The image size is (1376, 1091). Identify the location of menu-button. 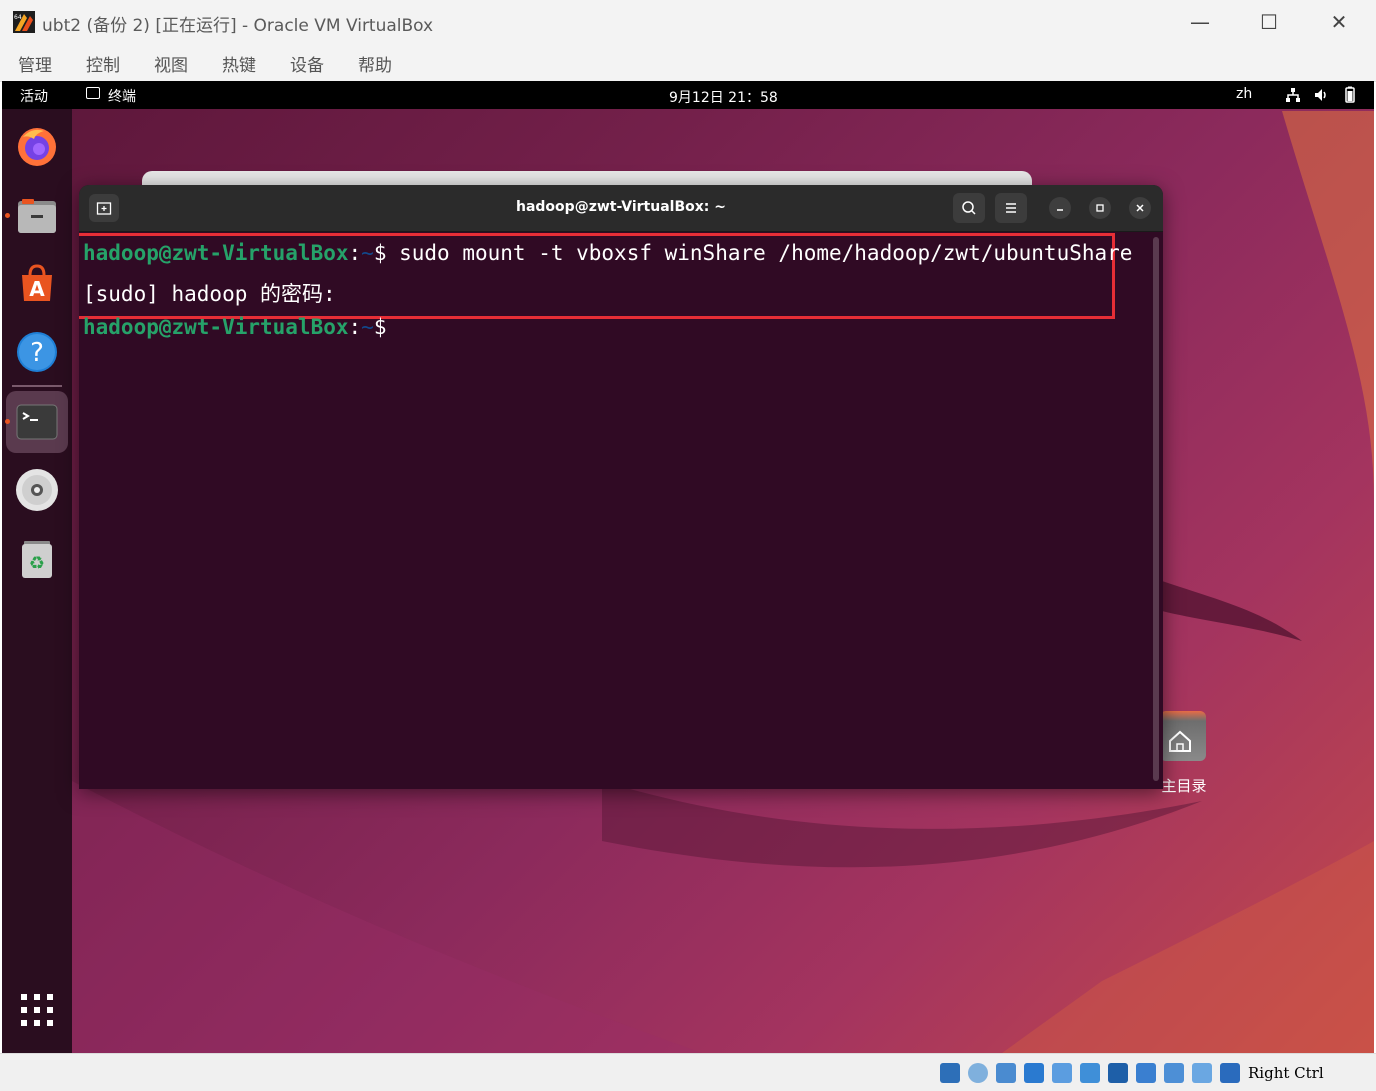
(1011, 208).